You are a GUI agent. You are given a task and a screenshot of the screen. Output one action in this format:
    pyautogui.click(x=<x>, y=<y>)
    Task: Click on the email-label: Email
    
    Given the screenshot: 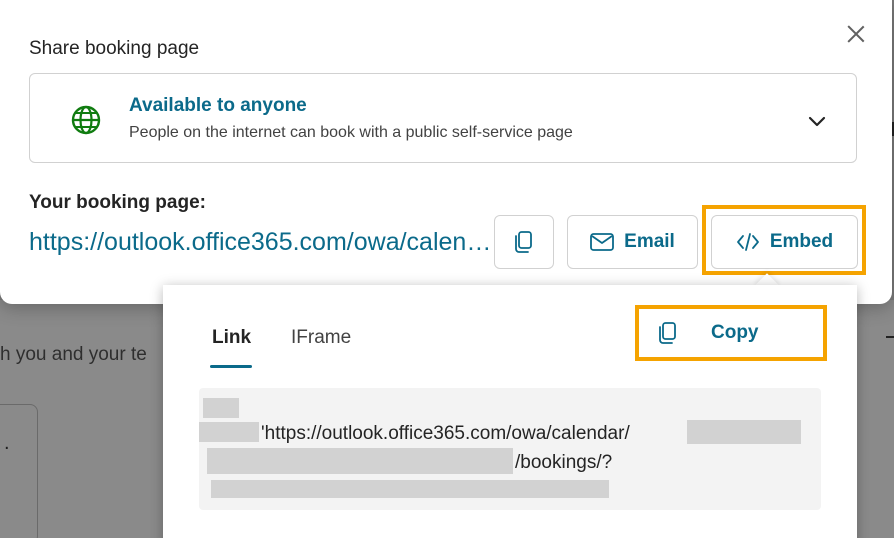 What is the action you would take?
    pyautogui.click(x=649, y=241)
    